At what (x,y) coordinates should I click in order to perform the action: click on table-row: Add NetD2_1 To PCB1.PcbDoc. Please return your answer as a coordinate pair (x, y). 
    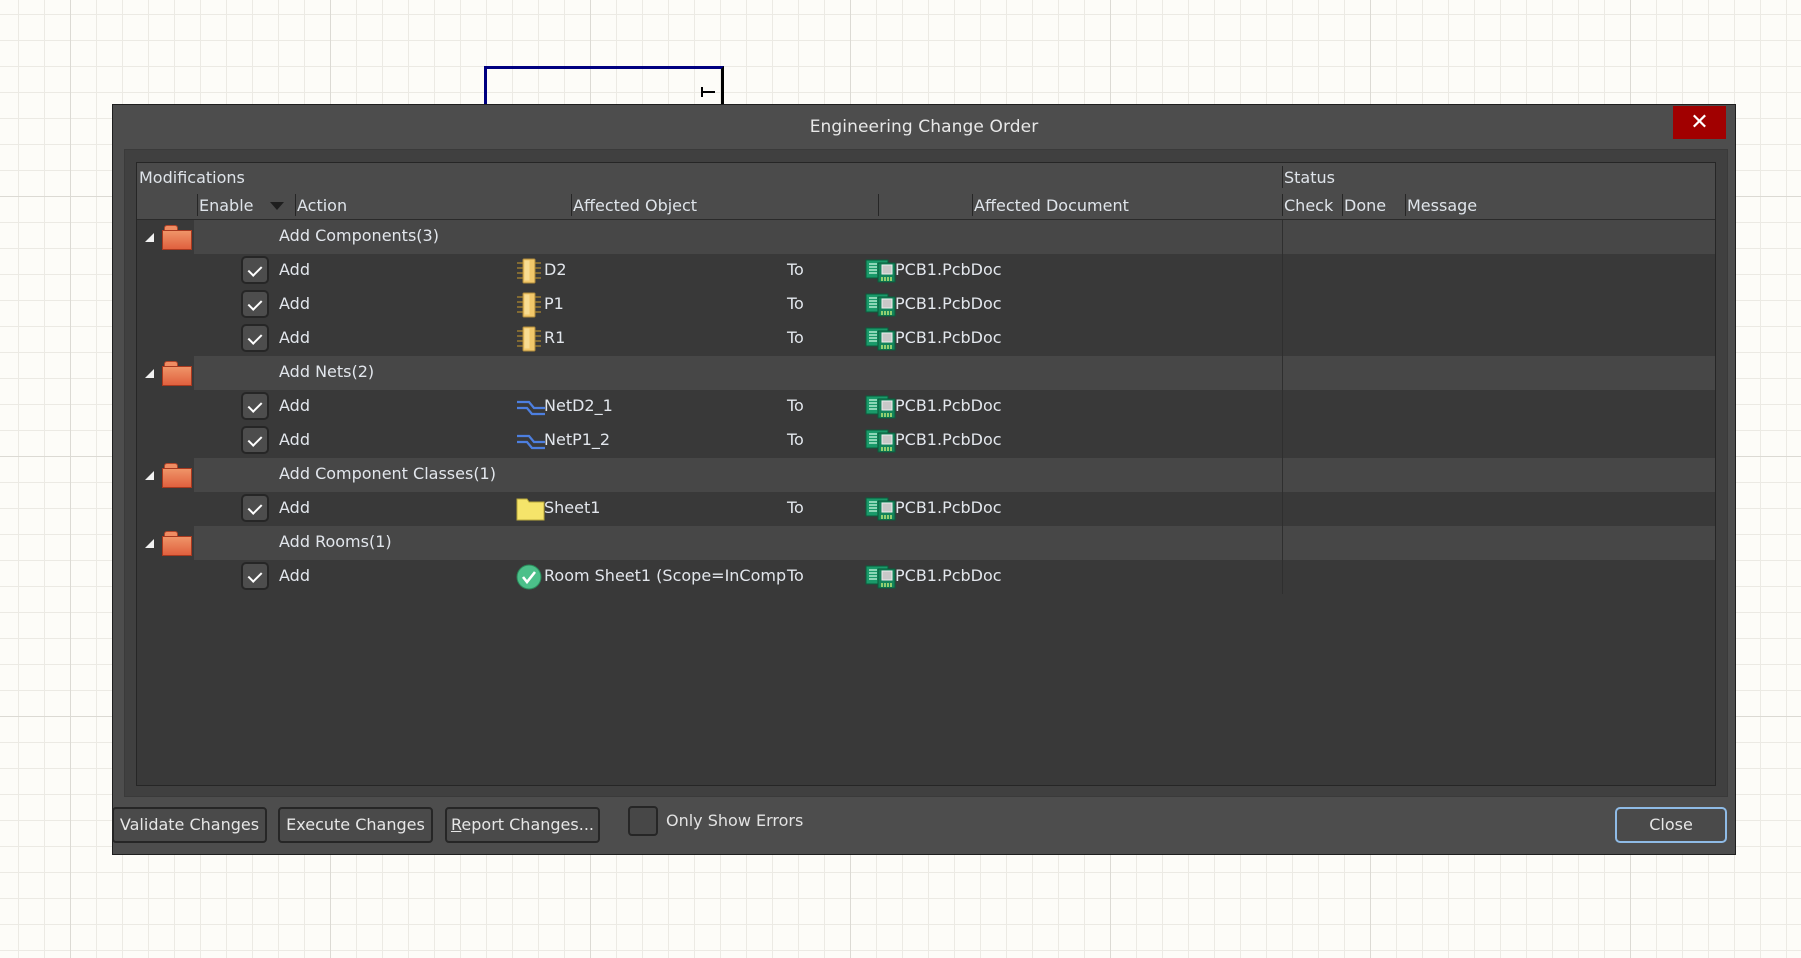
    Looking at the image, I should click on (926, 407).